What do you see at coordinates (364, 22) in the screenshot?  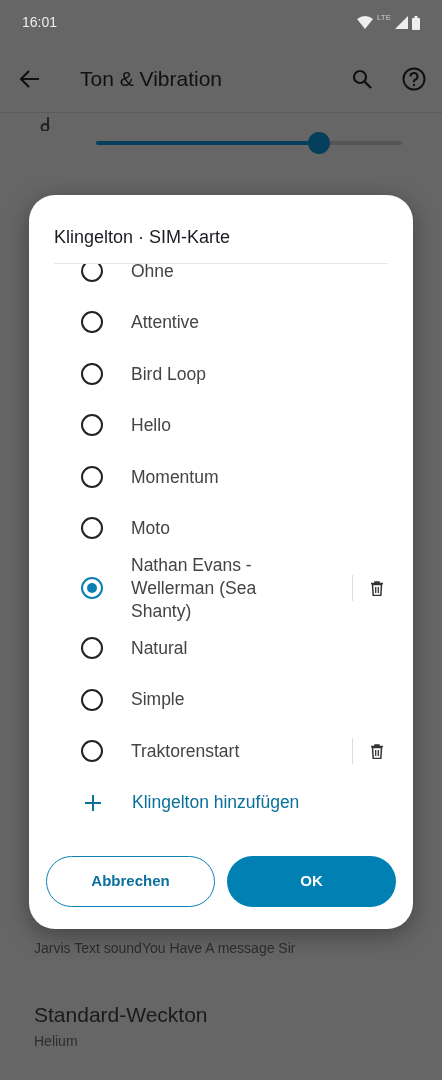 I see `wifi-icon` at bounding box center [364, 22].